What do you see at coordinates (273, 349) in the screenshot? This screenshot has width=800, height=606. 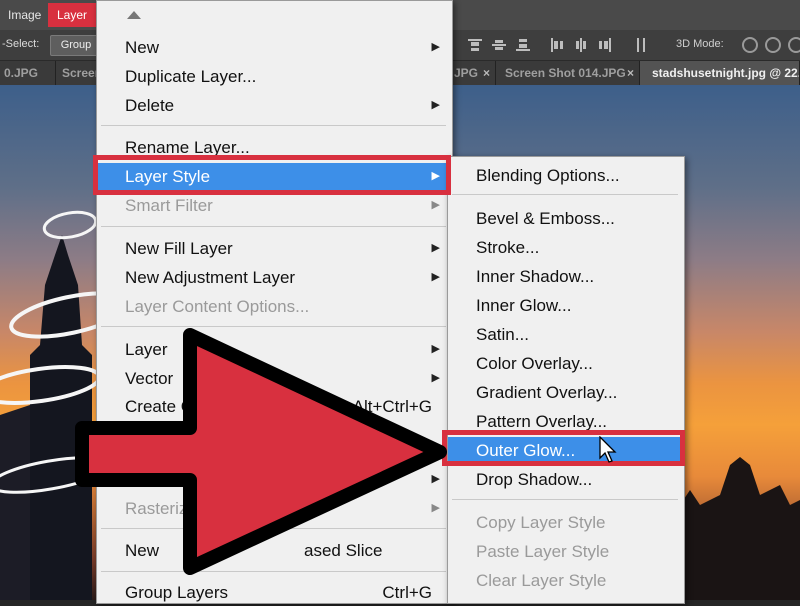 I see `menu-item-layer-mask: Layer ▶` at bounding box center [273, 349].